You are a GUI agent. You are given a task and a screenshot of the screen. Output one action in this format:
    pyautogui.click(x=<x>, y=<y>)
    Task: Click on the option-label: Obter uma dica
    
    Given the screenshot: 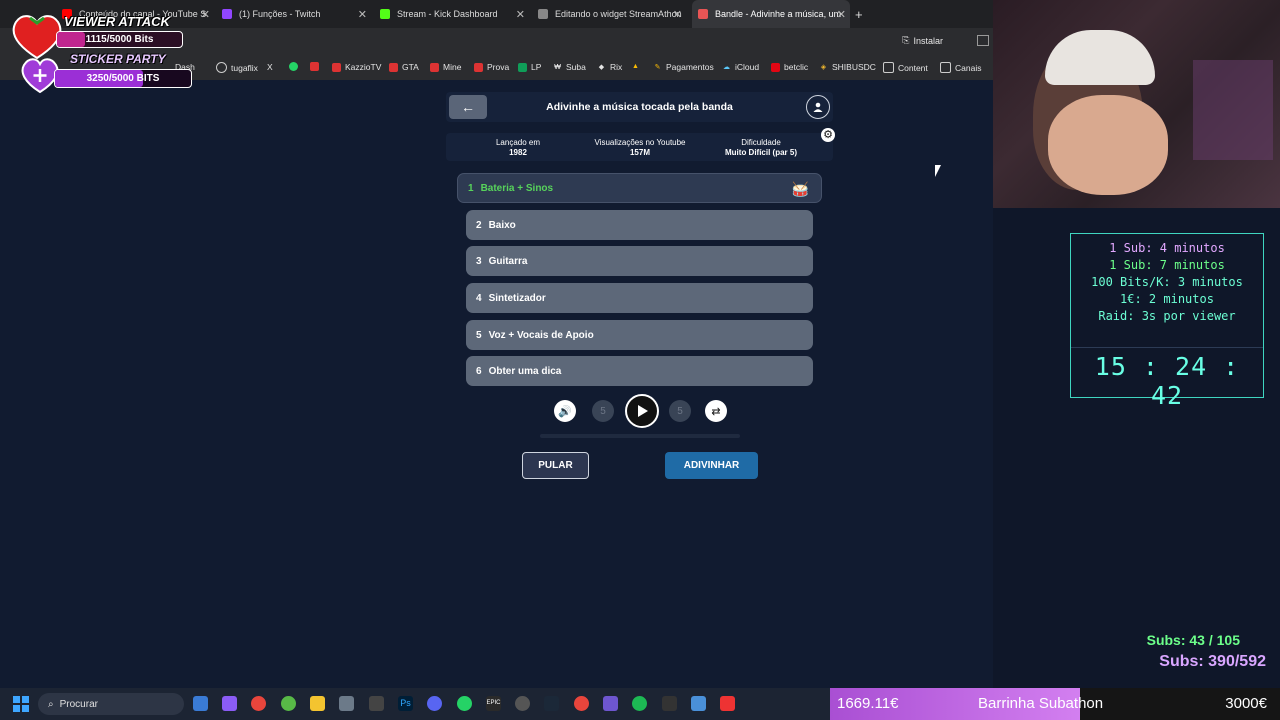 What is the action you would take?
    pyautogui.click(x=525, y=371)
    